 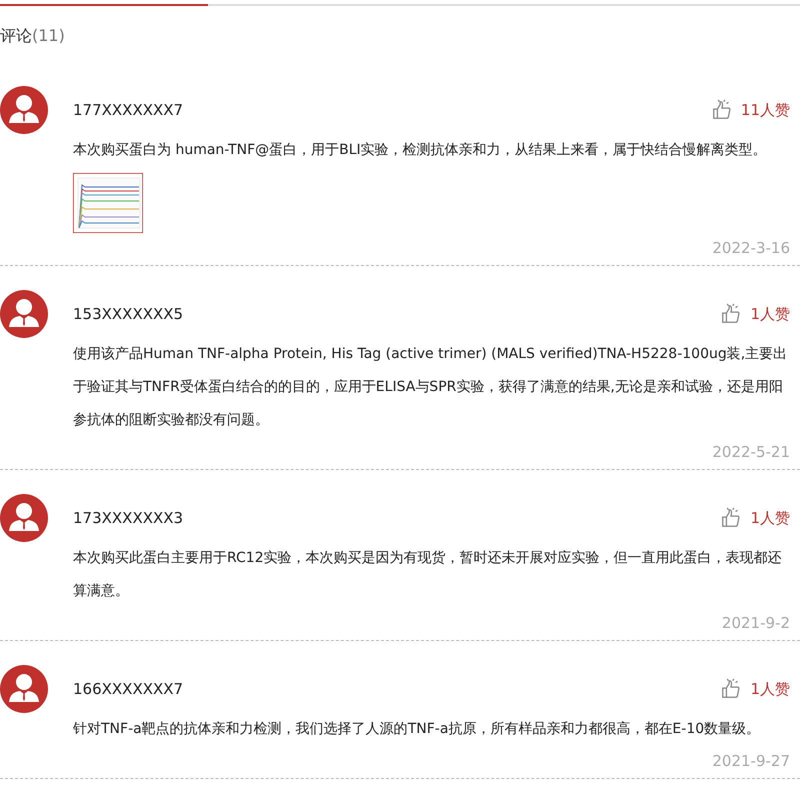 What do you see at coordinates (128, 518) in the screenshot?
I see `username: 173XXXXXXX3` at bounding box center [128, 518].